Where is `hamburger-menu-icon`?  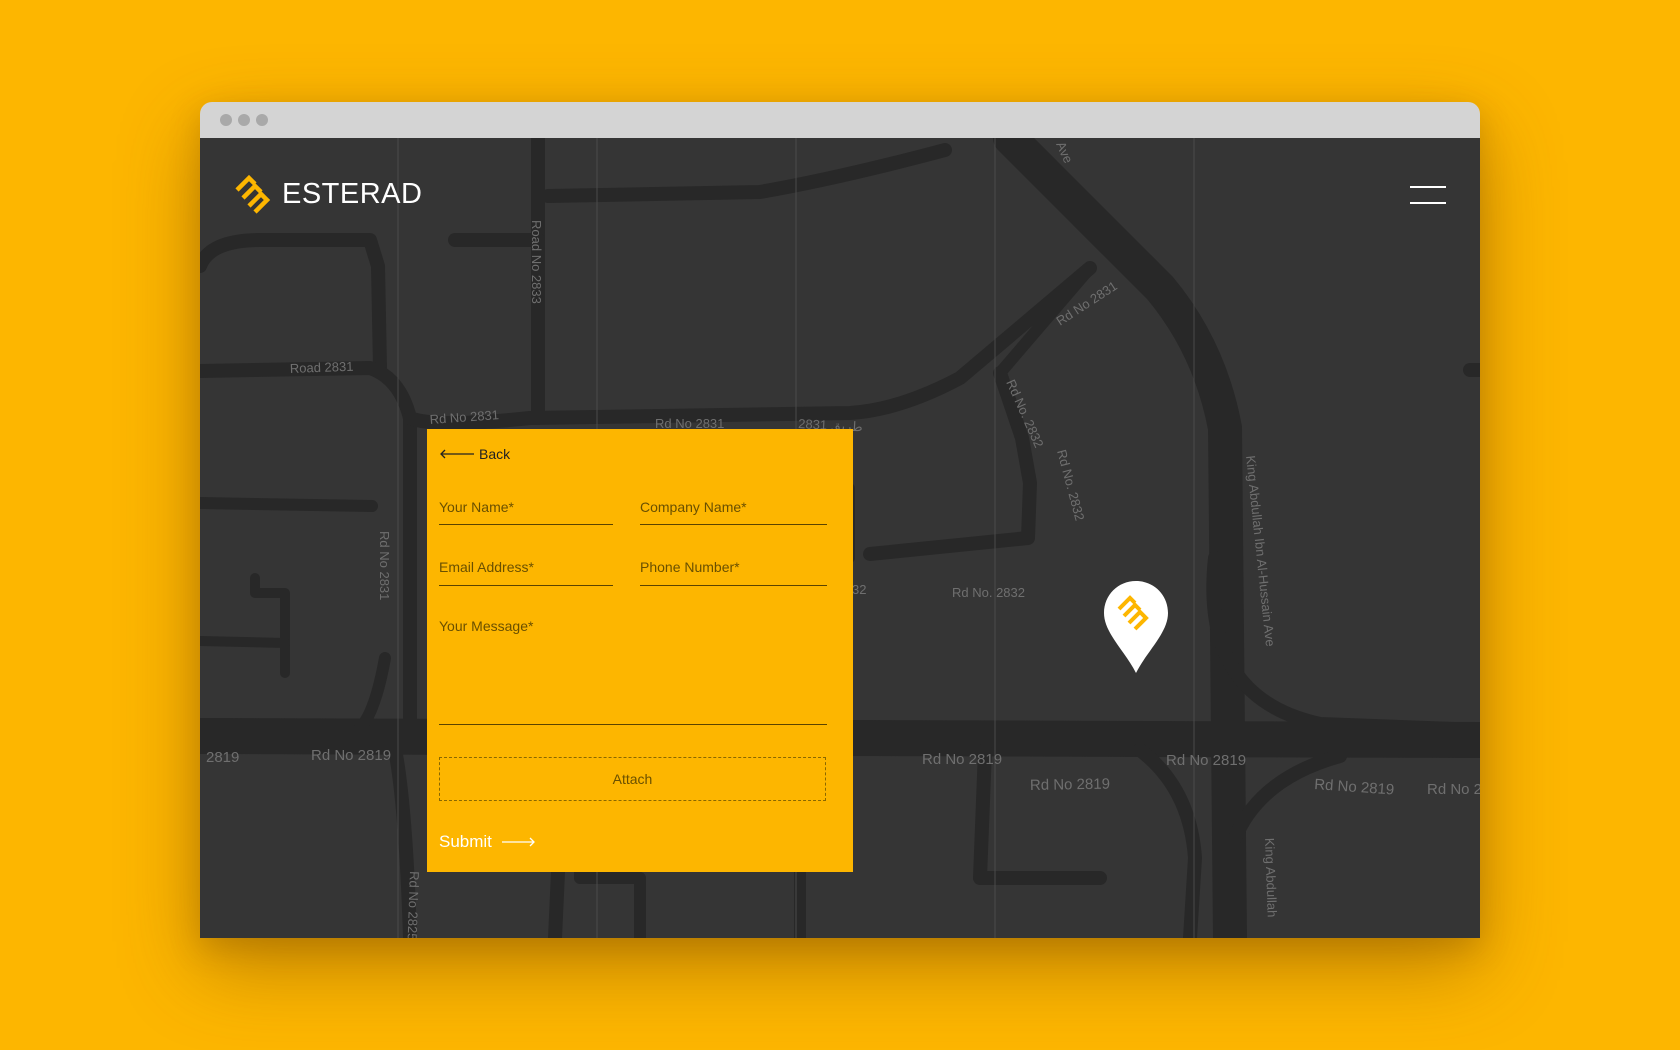
hamburger-menu-icon is located at coordinates (1428, 195).